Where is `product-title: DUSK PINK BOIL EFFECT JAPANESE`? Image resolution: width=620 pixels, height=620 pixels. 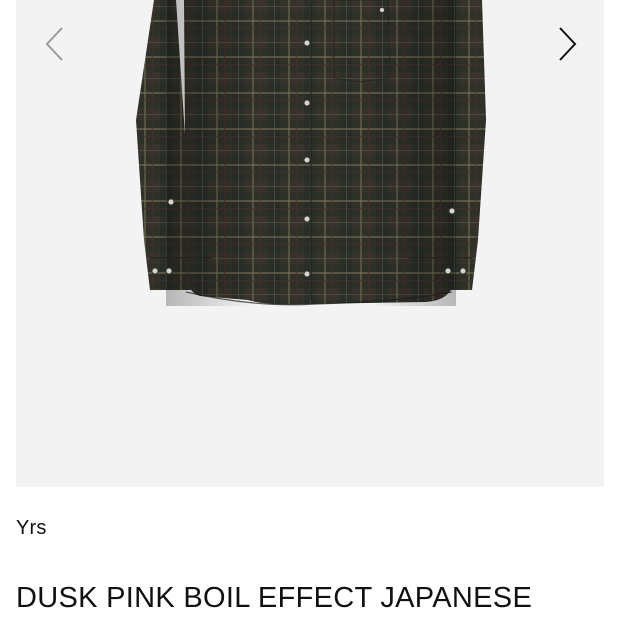
product-title: DUSK PINK BOIL EFFECT JAPANESE is located at coordinates (274, 598).